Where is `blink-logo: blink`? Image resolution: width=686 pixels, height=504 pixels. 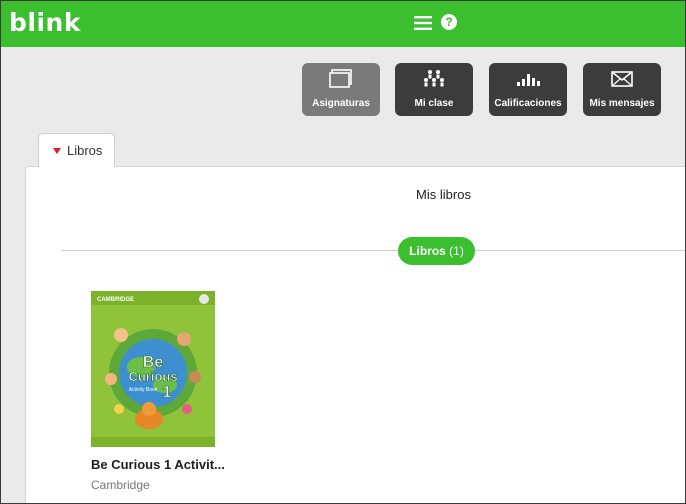
blink-logo: blink is located at coordinates (45, 22).